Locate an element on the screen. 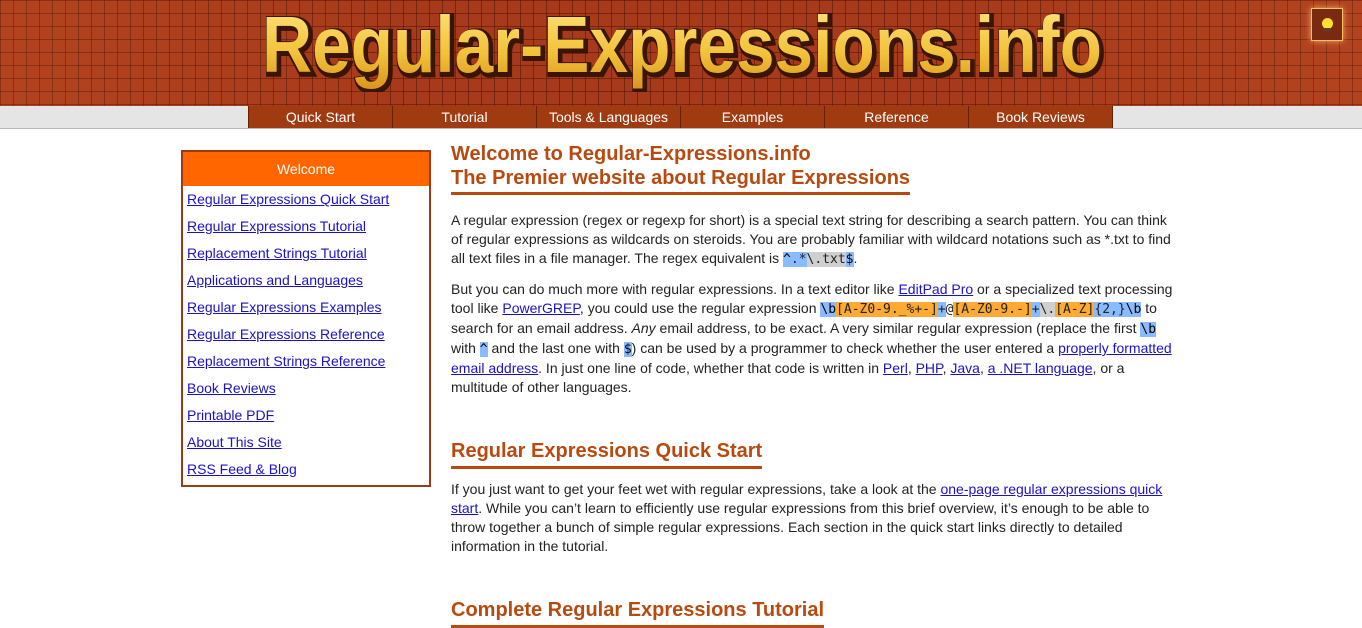 This screenshot has height=628, width=1362. sidebar-heading: Welcome is located at coordinates (306, 169).